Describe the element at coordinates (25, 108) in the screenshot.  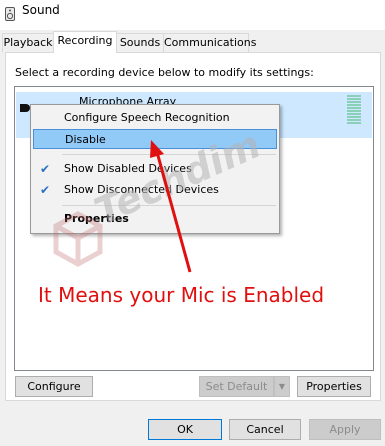
I see `microphone-icon` at that location.